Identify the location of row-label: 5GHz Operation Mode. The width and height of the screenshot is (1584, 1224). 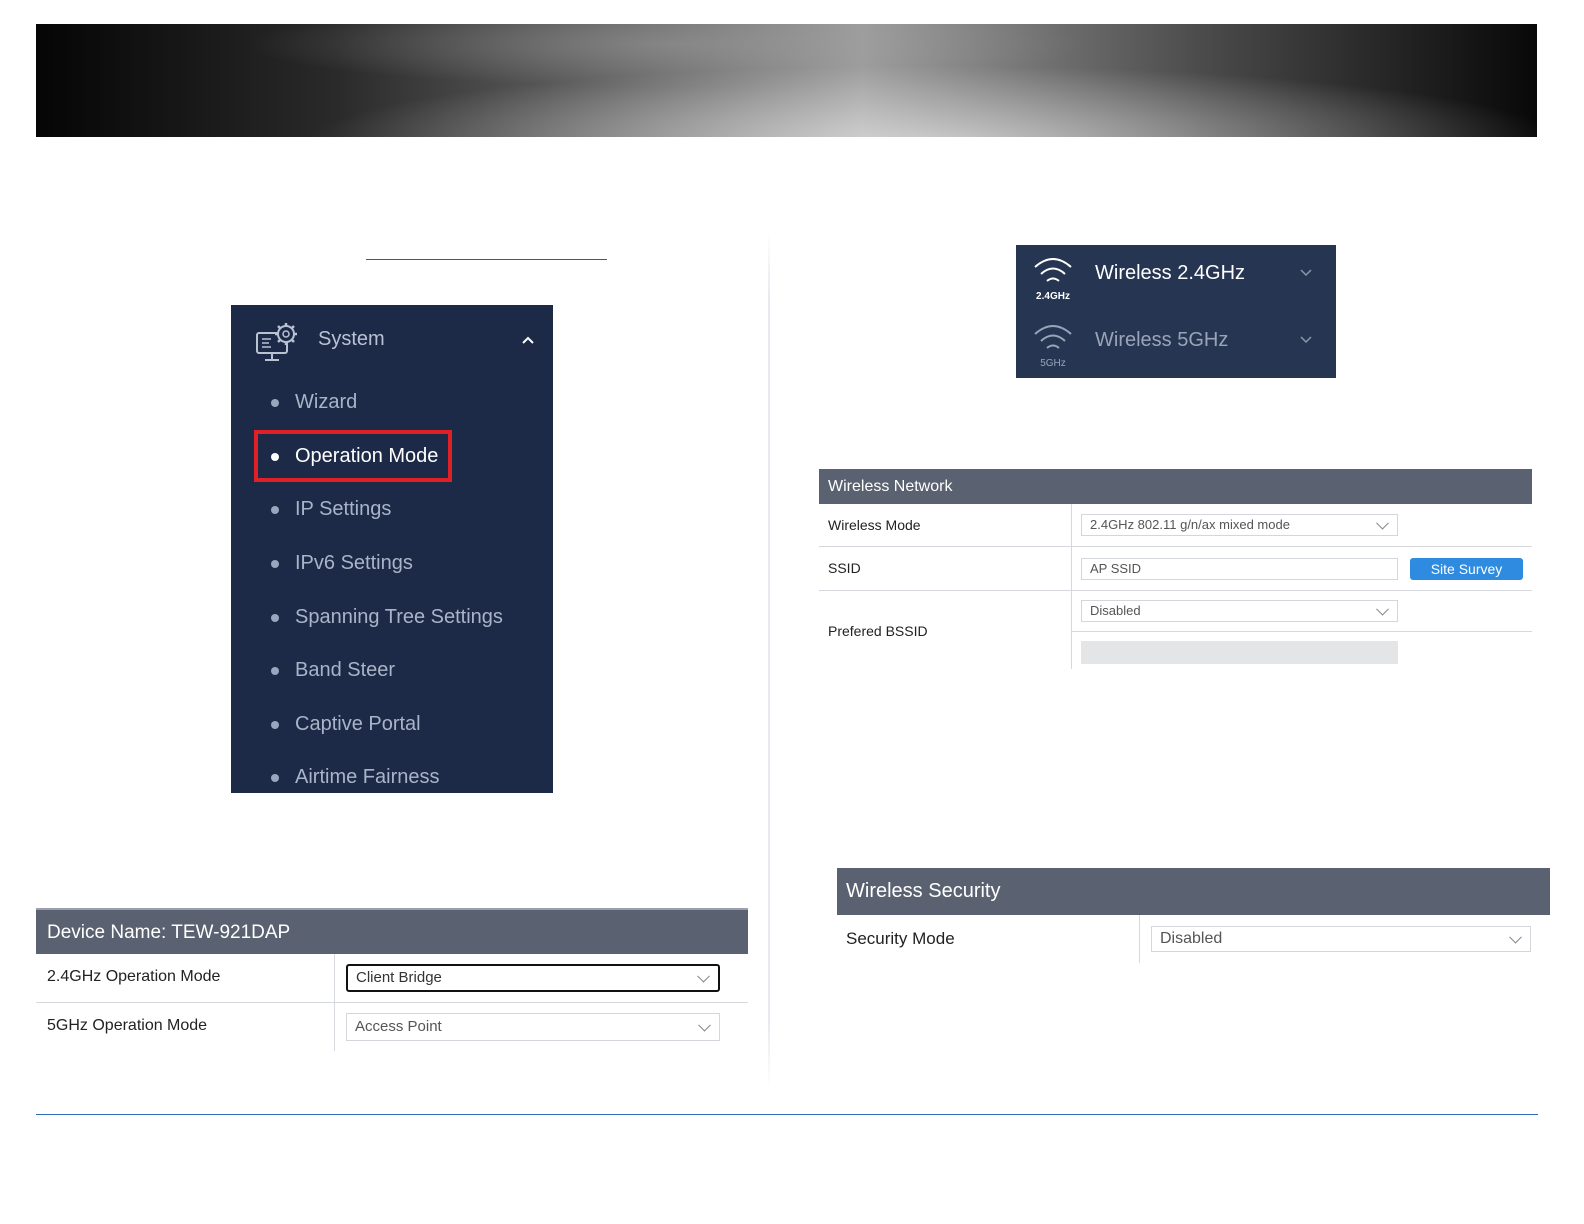
(127, 1025).